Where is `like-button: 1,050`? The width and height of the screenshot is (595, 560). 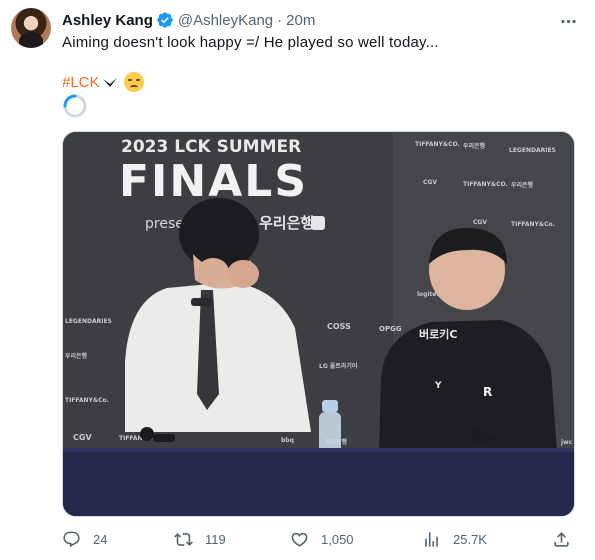 like-button: 1,050 is located at coordinates (322, 539).